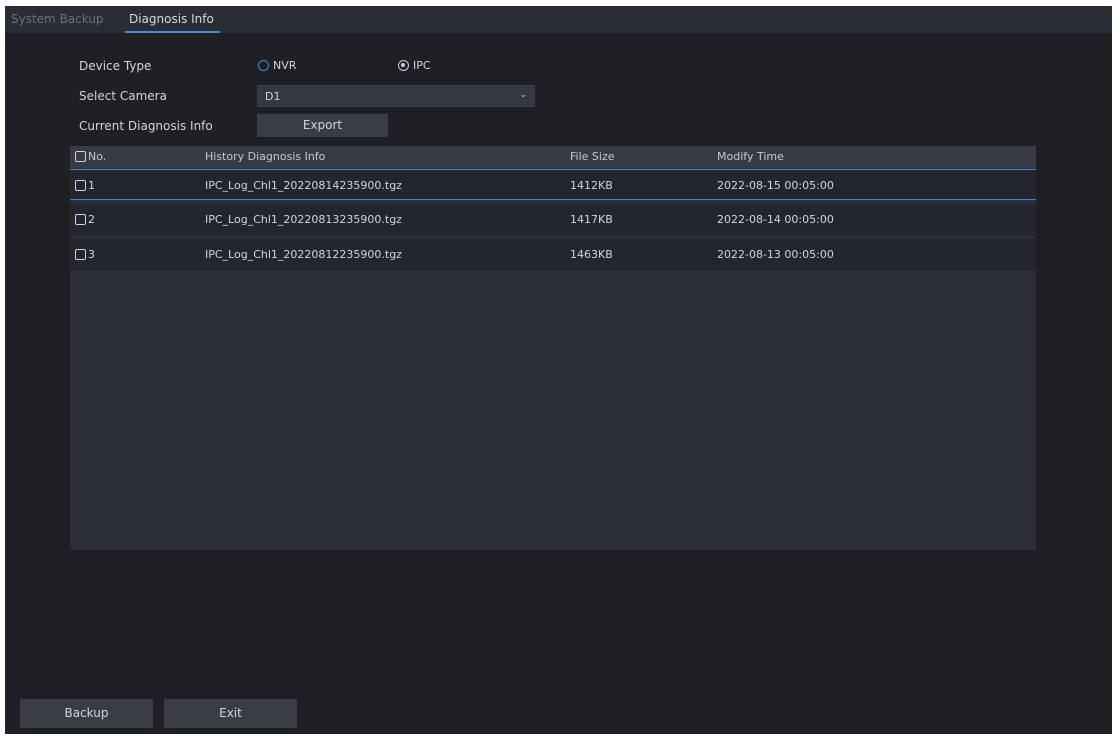  Describe the element at coordinates (303, 219) in the screenshot. I see `row-file-name: IPC_Log_Chl1_20220813235900.tgz` at that location.